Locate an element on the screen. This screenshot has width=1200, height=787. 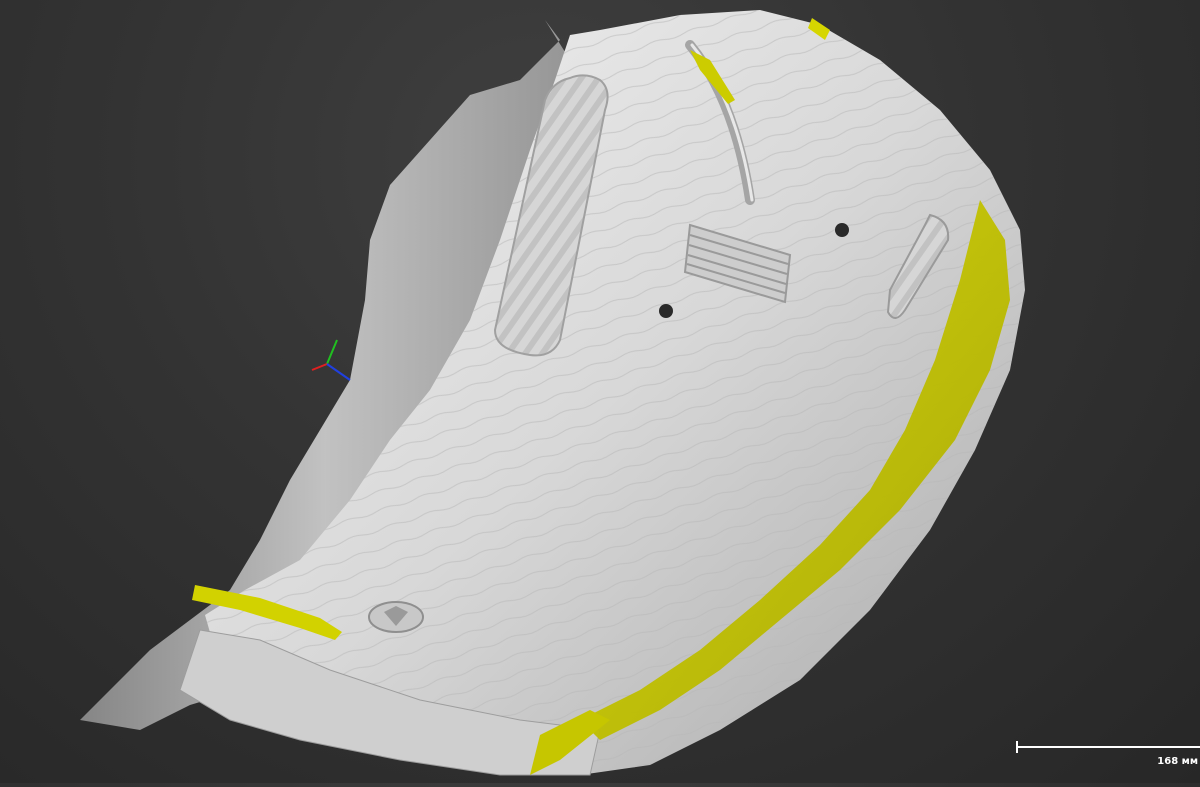
axis-y-icon is located at coordinates (332, 352).